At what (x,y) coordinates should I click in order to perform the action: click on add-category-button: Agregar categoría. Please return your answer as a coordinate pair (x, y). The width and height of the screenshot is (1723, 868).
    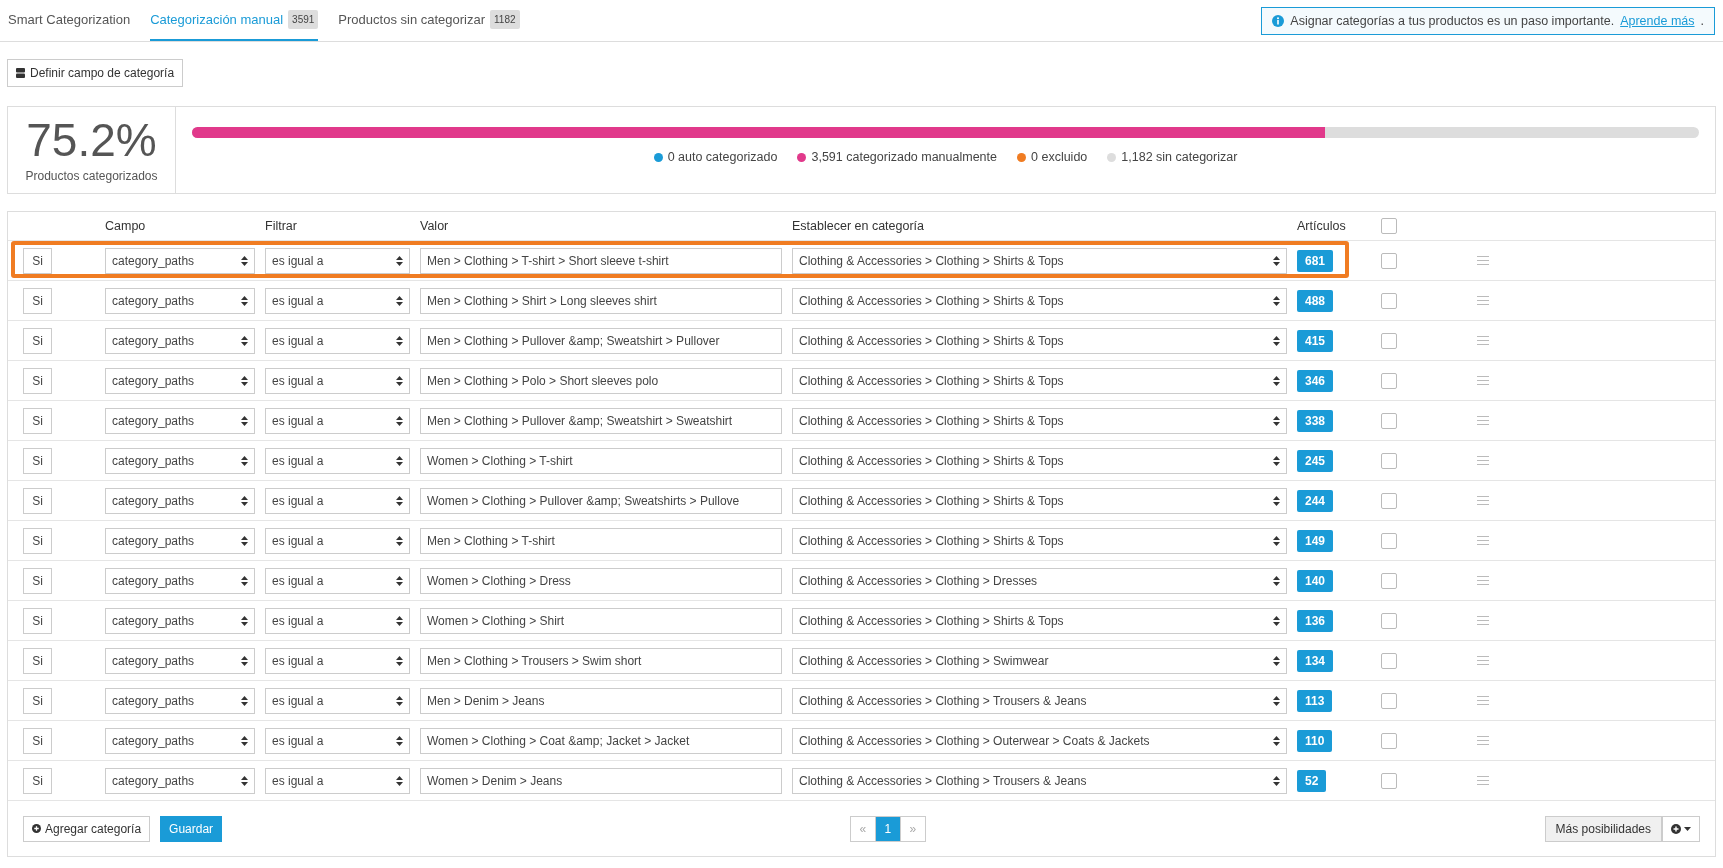
    Looking at the image, I should click on (87, 828).